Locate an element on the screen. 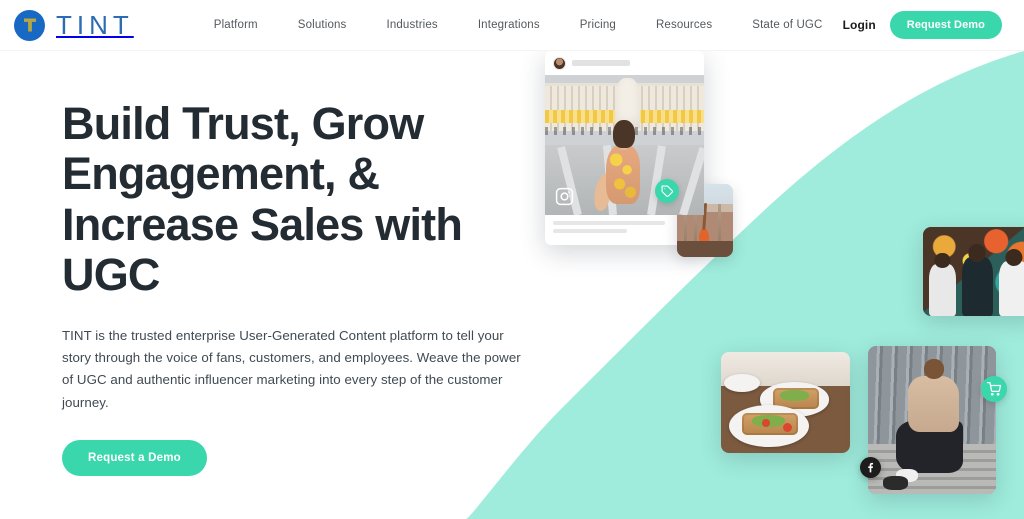  mural-card-photo is located at coordinates (973, 271).